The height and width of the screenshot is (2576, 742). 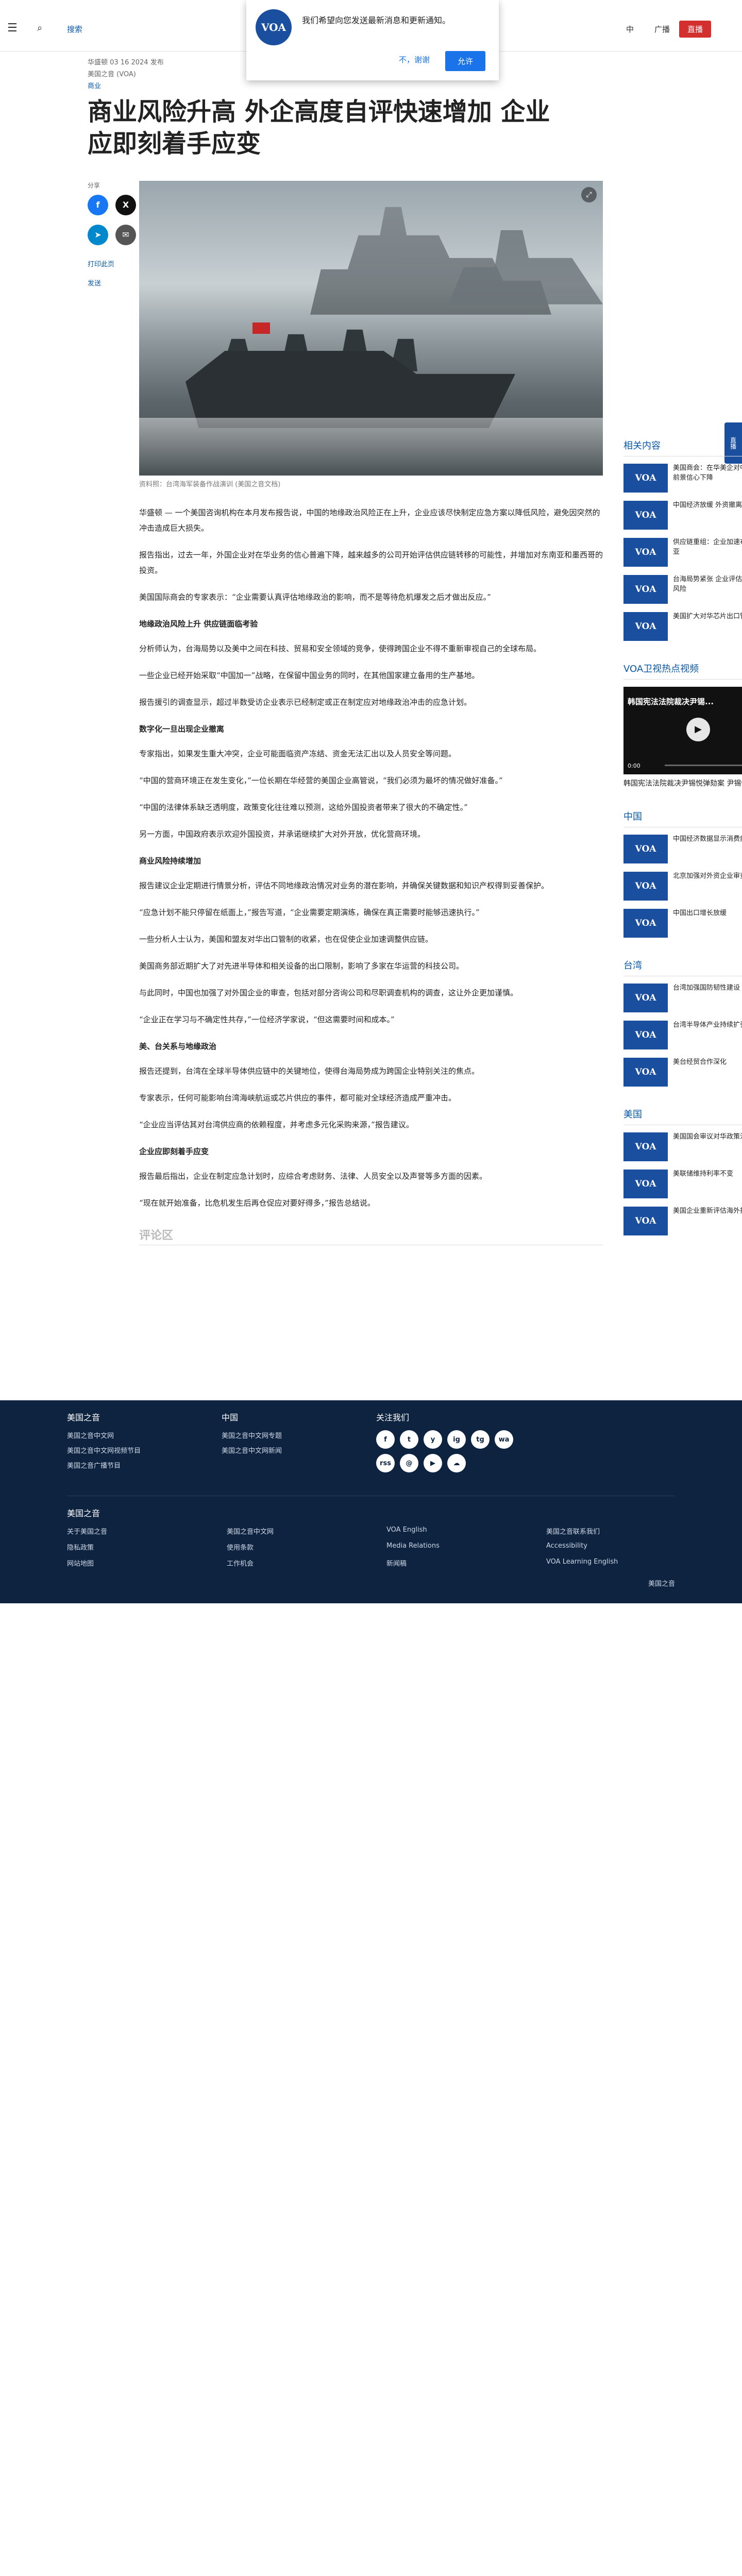 What do you see at coordinates (83, 1514) in the screenshot?
I see `footer-section-title: 美国之音` at bounding box center [83, 1514].